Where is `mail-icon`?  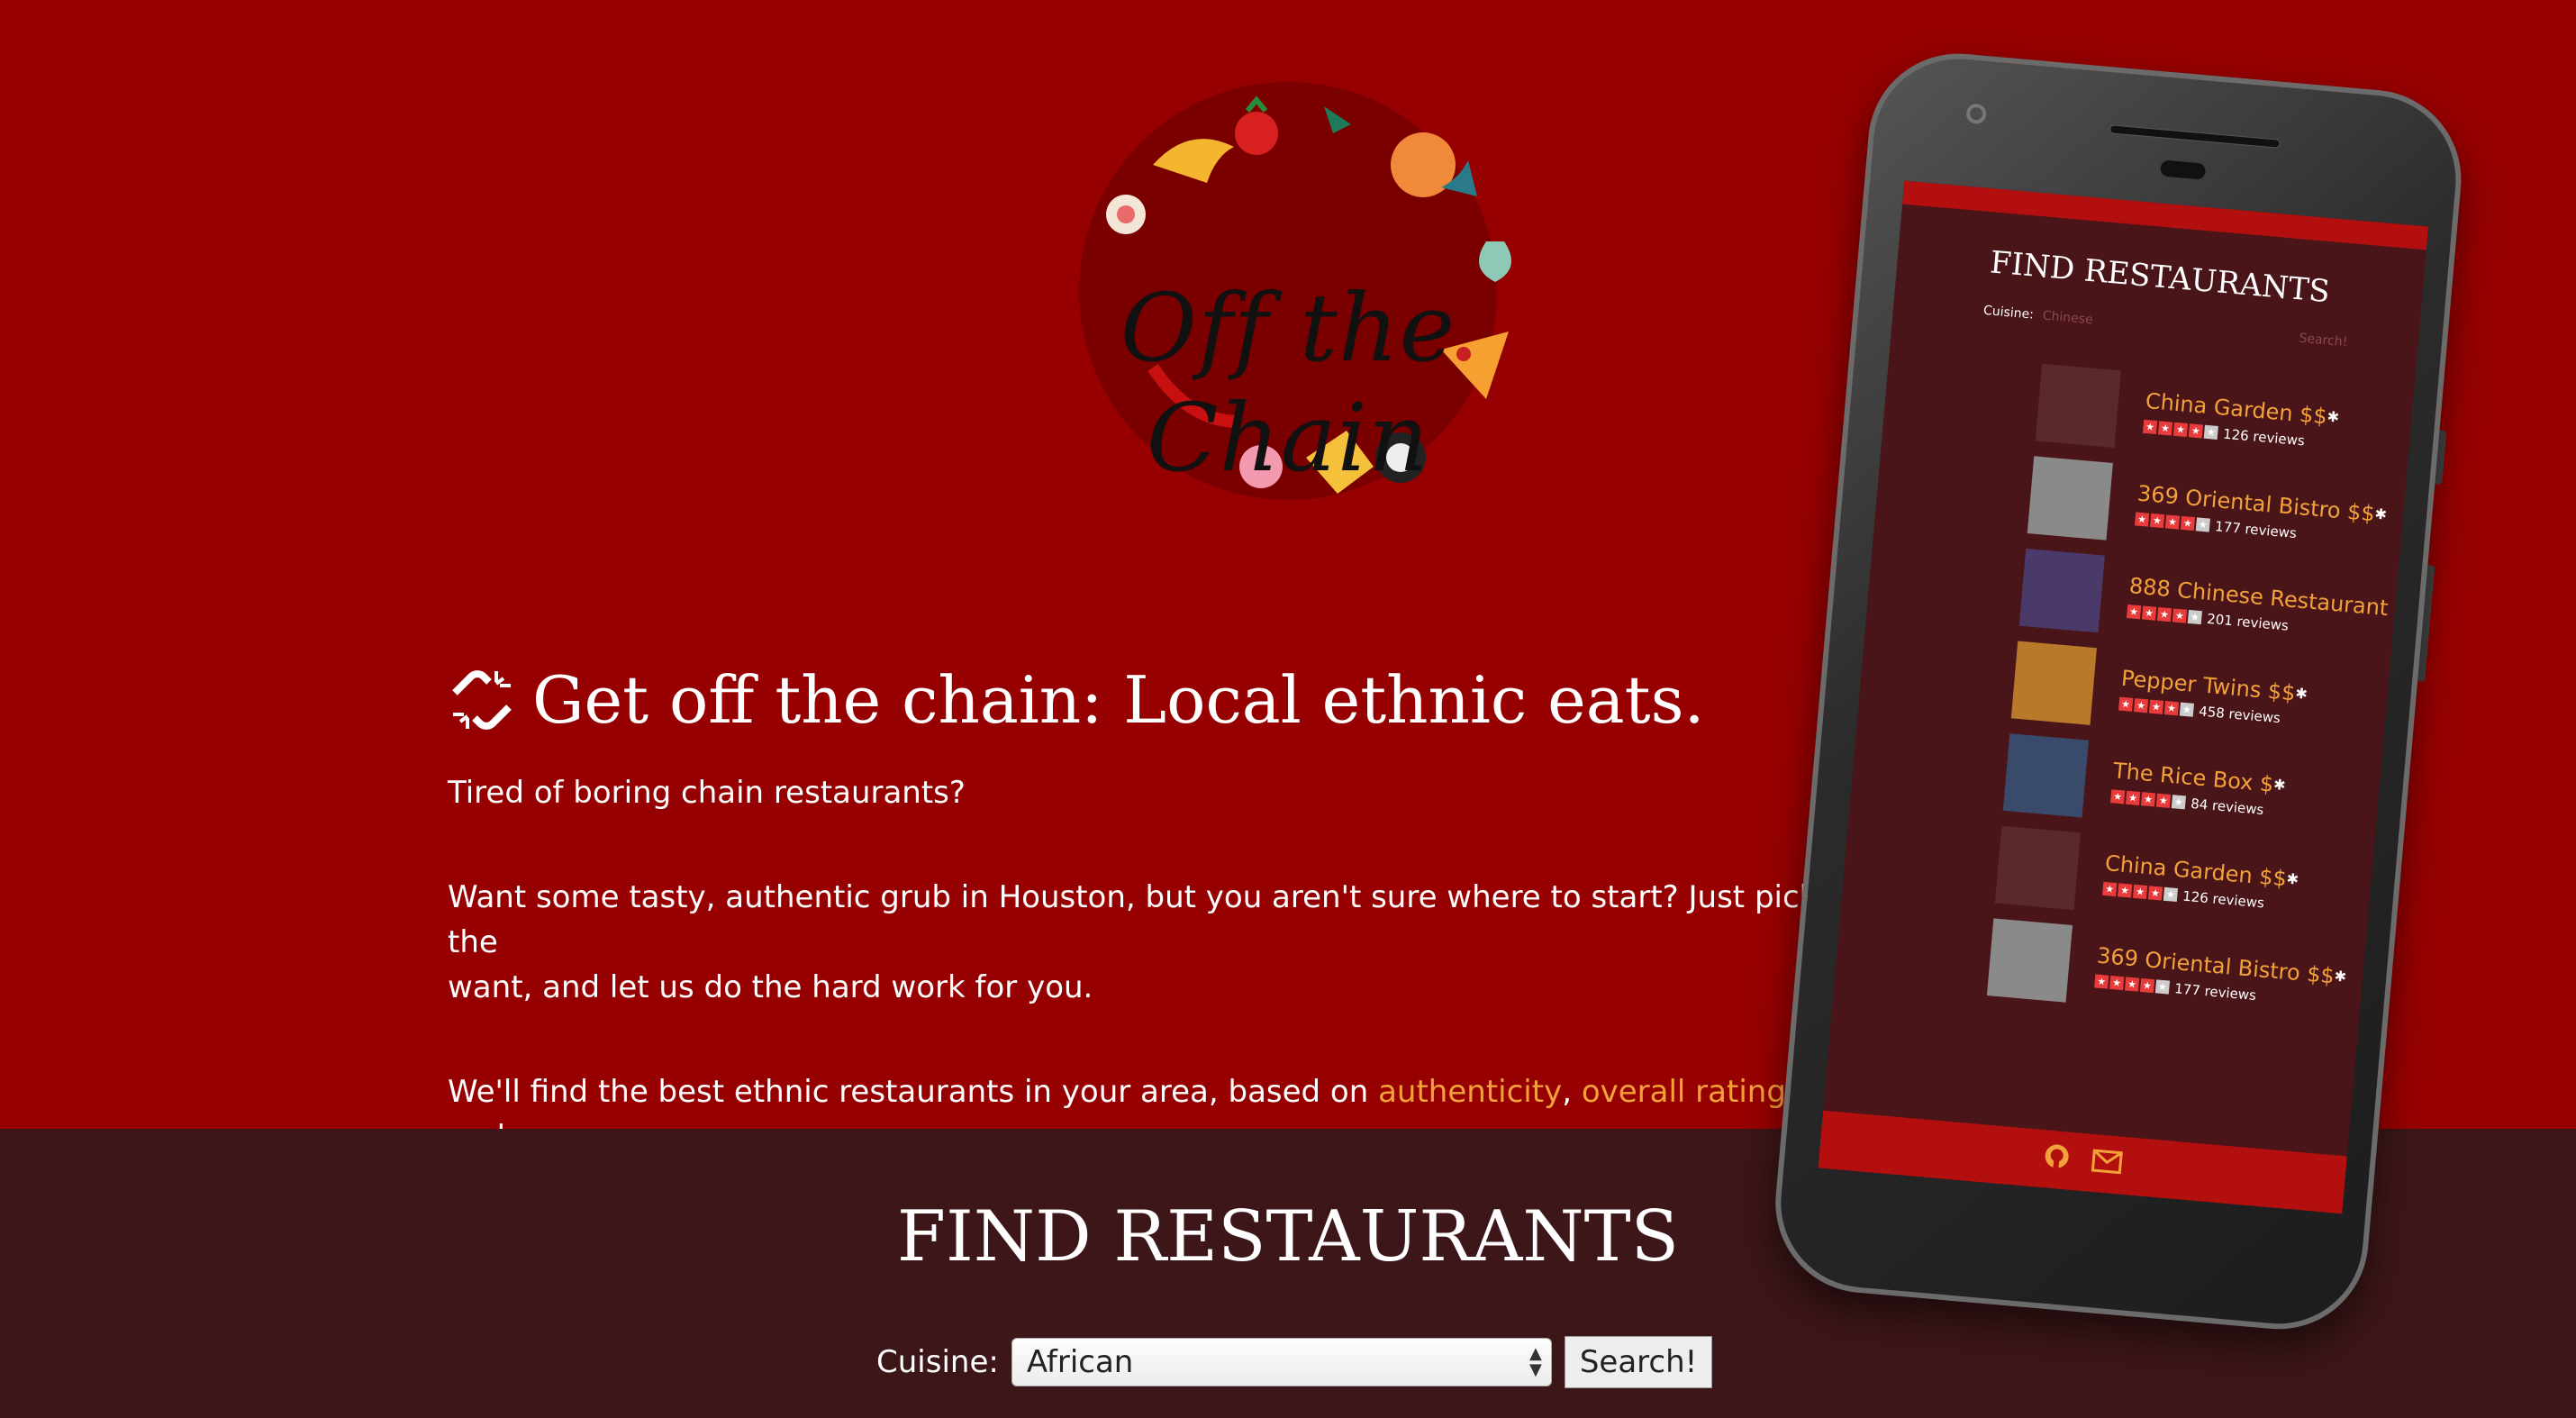 mail-icon is located at coordinates (2107, 1164).